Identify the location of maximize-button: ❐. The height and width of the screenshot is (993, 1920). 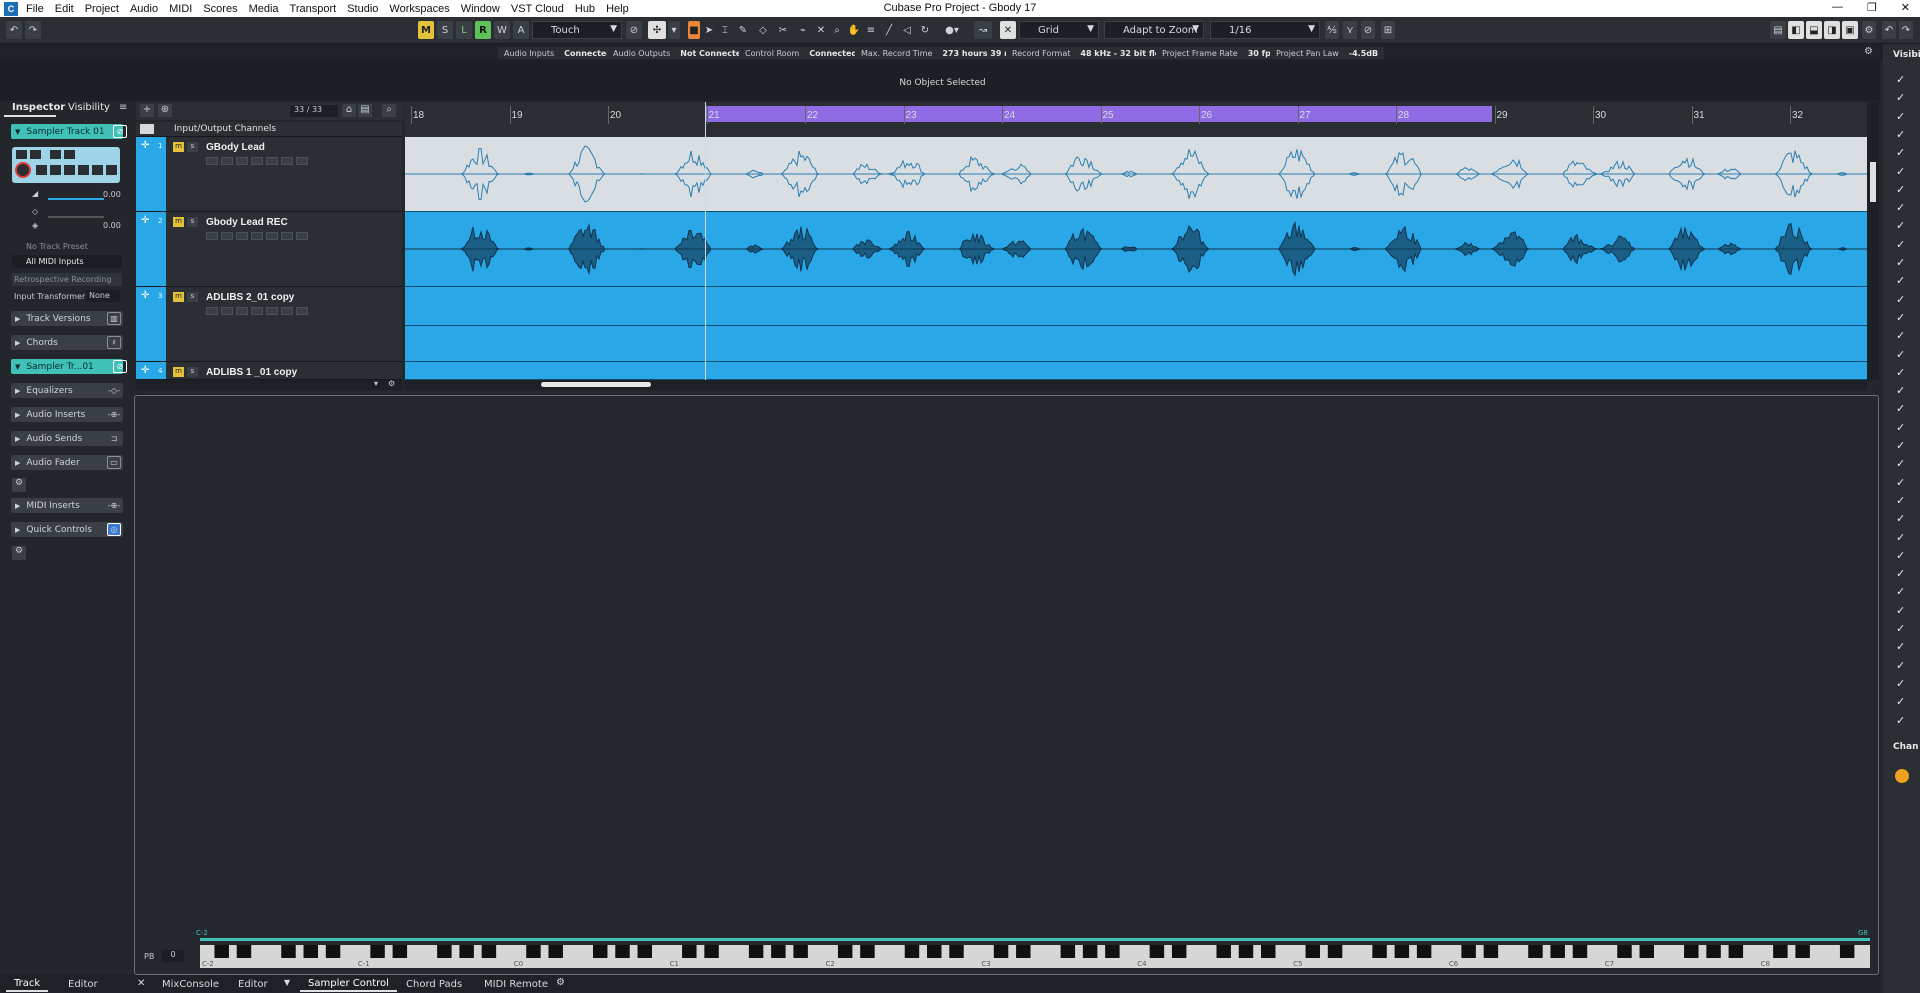
(1872, 7).